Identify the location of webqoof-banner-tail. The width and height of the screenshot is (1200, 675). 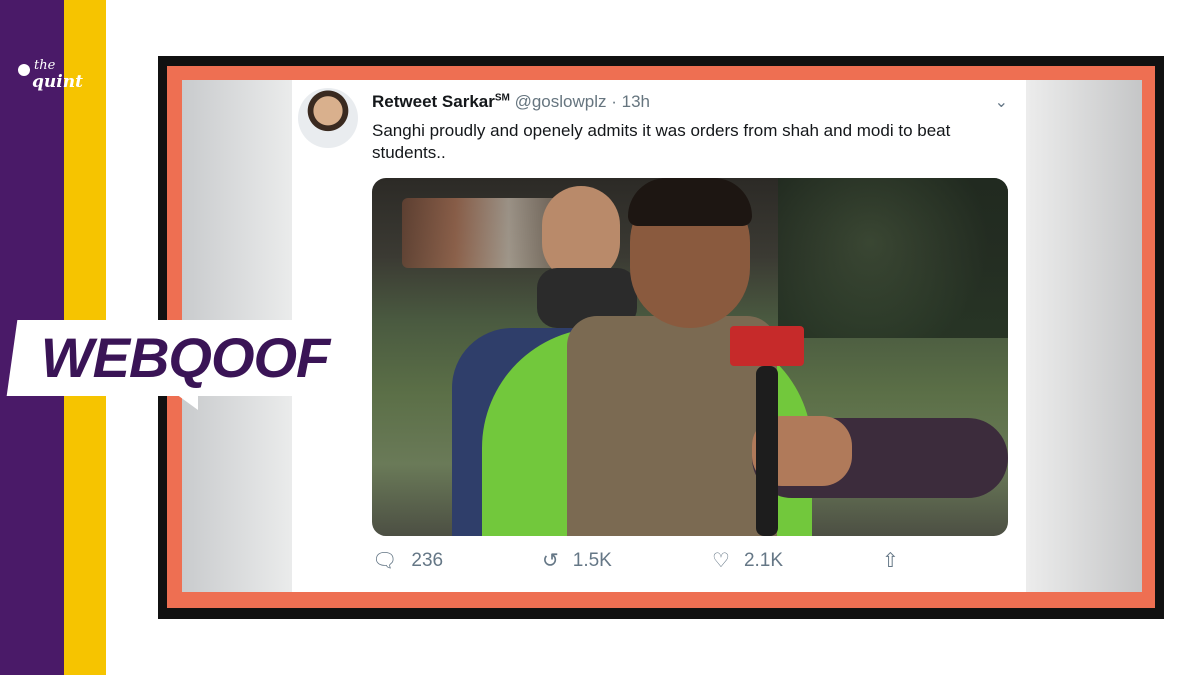
(187, 402).